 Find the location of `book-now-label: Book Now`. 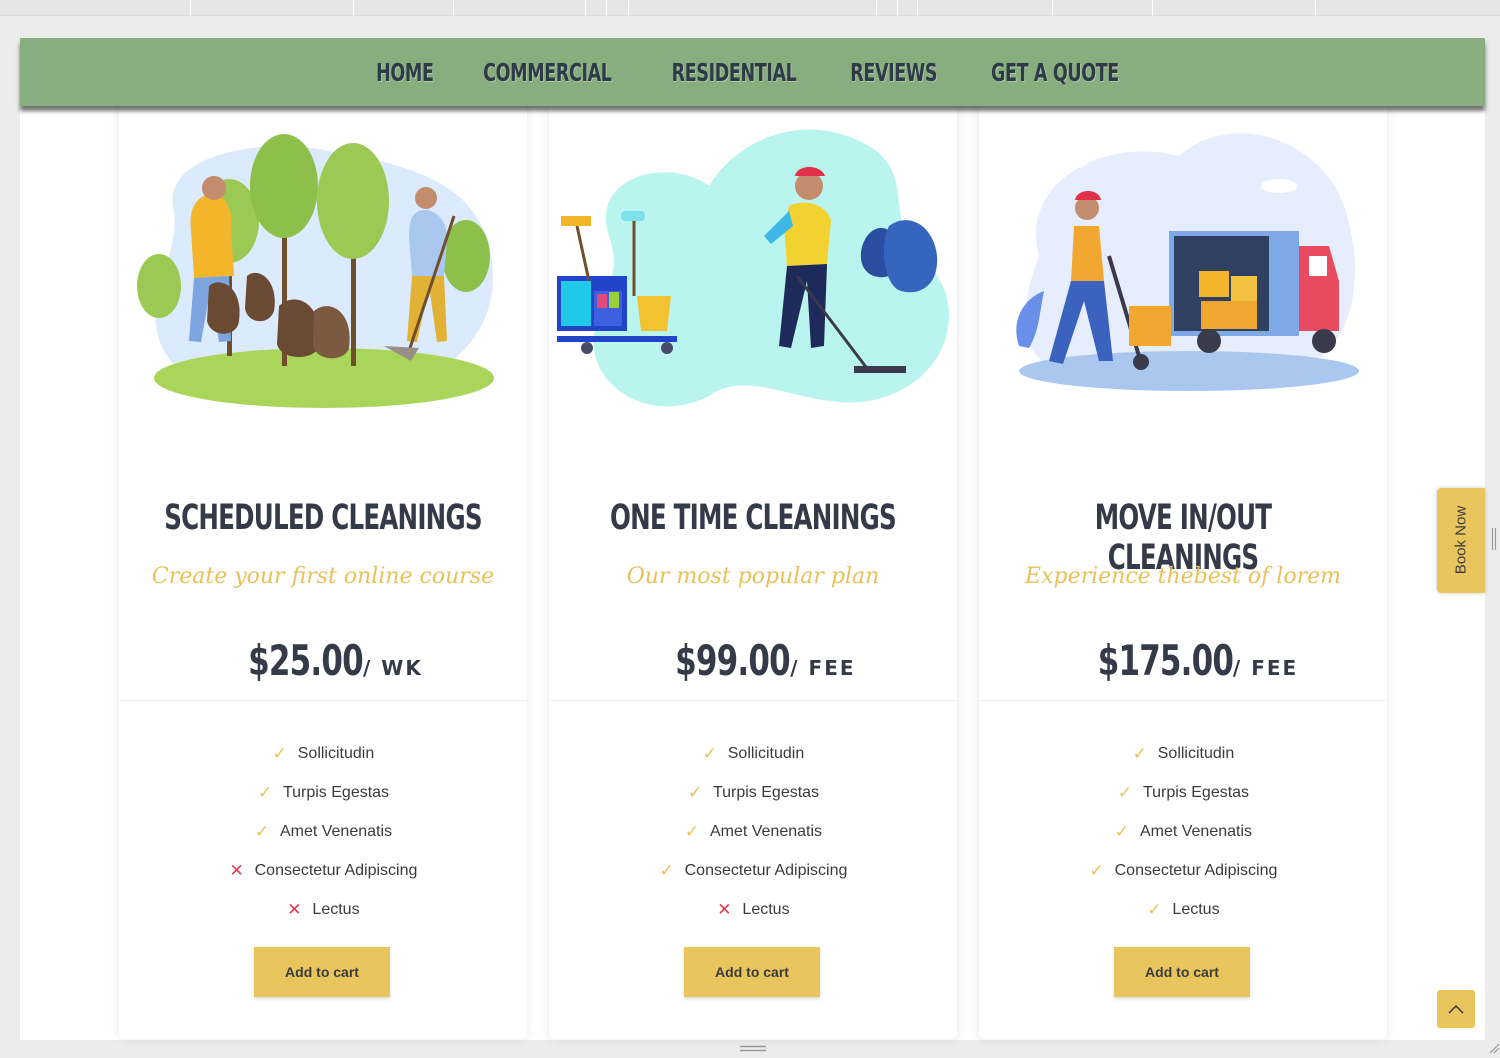

book-now-label: Book Now is located at coordinates (1461, 540).